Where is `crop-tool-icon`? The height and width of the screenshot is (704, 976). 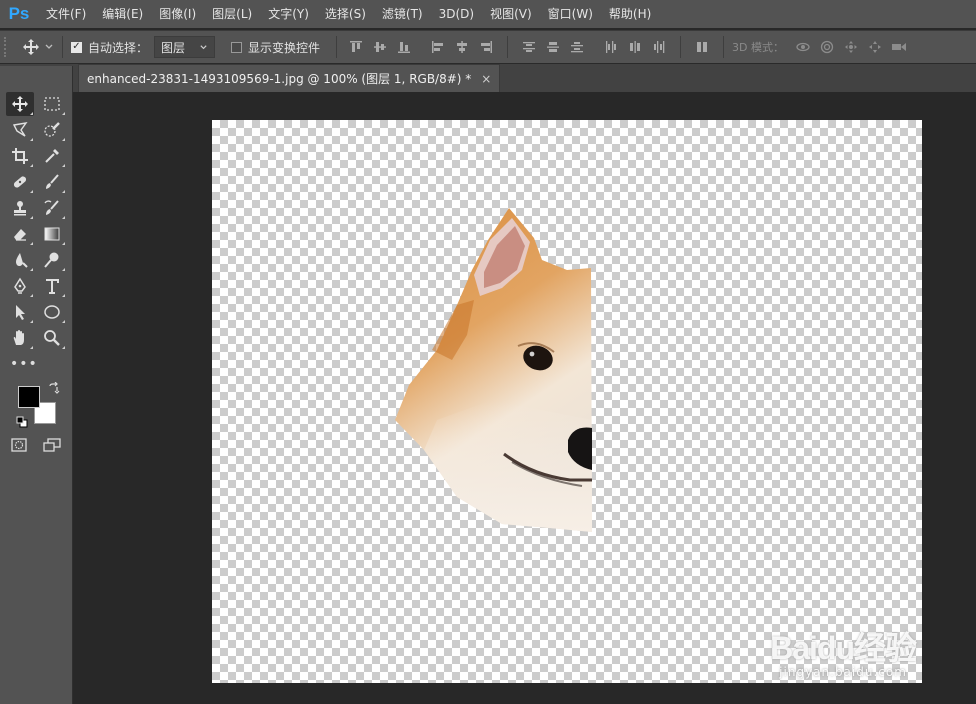 crop-tool-icon is located at coordinates (20, 156).